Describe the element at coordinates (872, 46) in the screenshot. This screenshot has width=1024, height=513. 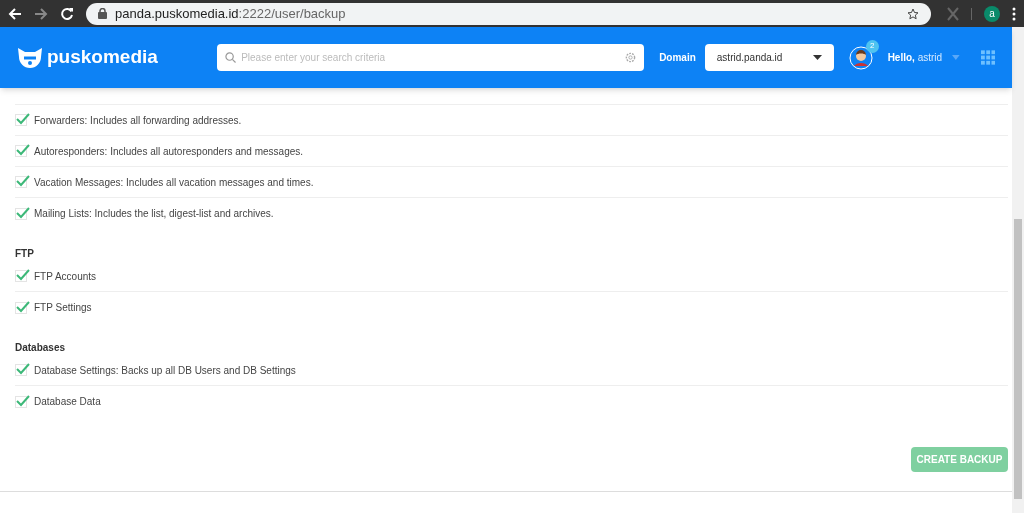
I see `notification-badge: 2` at that location.